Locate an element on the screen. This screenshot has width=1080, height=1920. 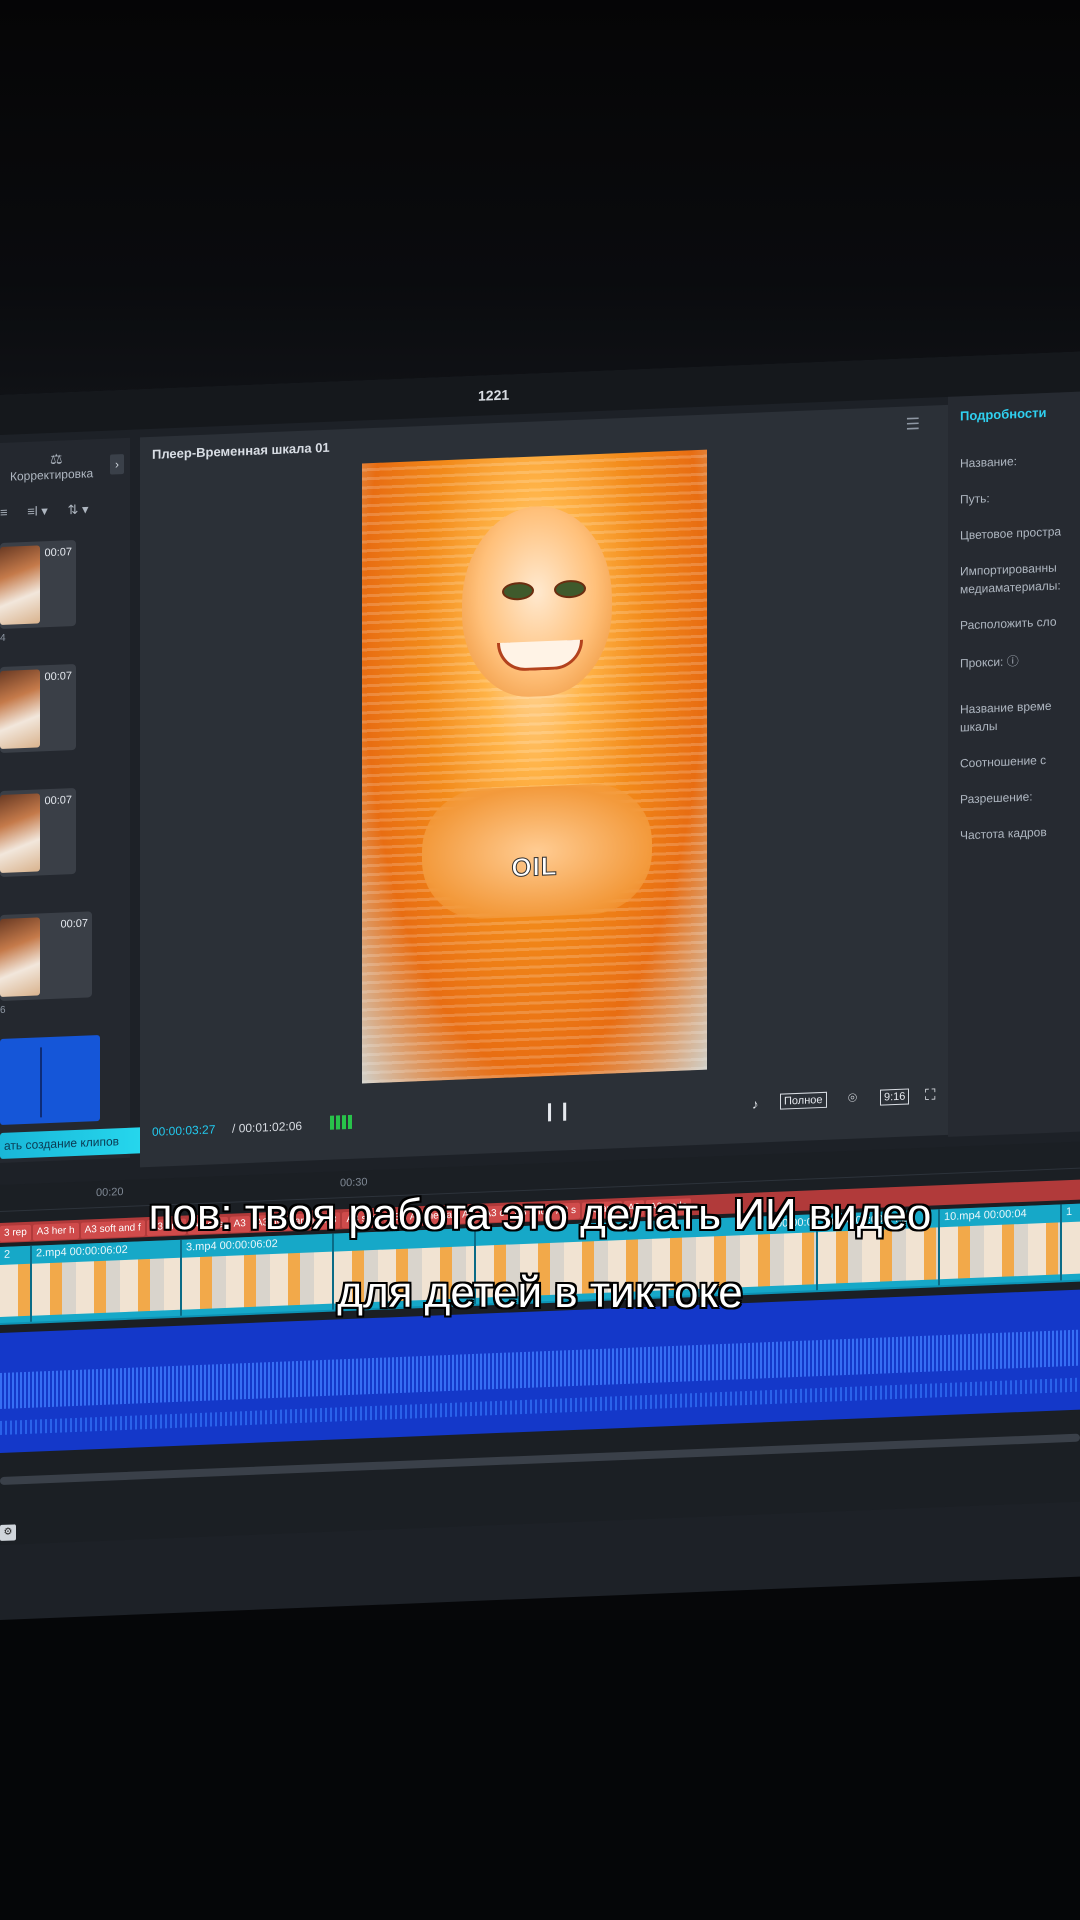
clip-label: 4 is located at coordinates (3, 638).